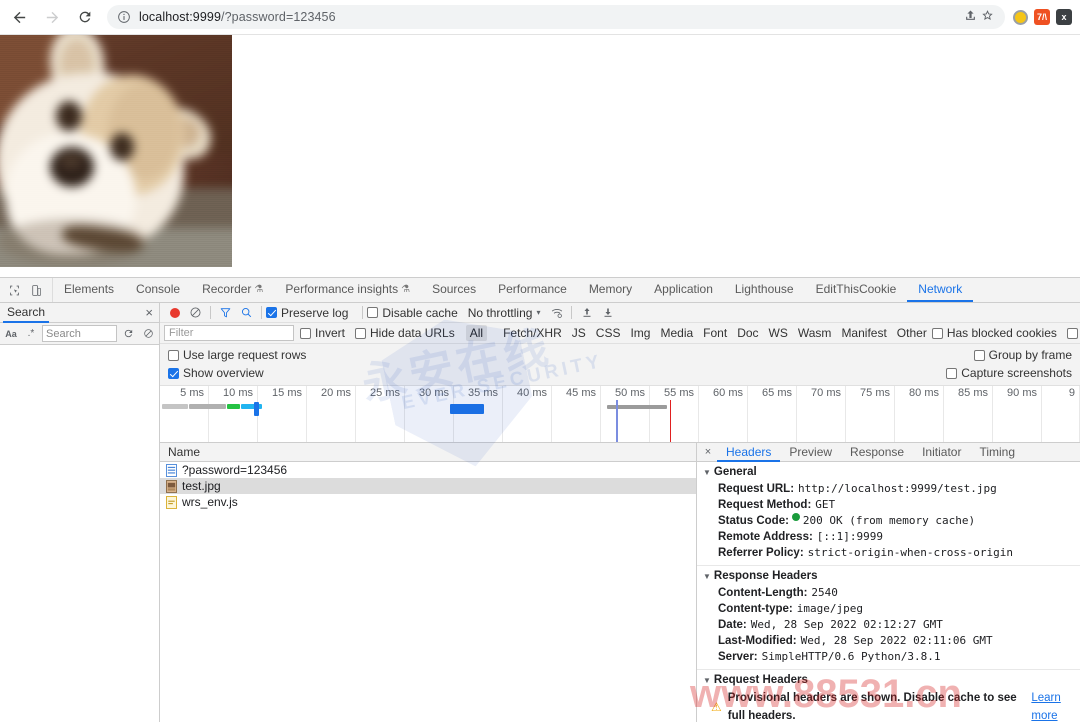 The height and width of the screenshot is (722, 1080). What do you see at coordinates (851, 656) in the screenshot?
I see `header-value: SimpleHTTP/0.6 Python/3.8.1` at bounding box center [851, 656].